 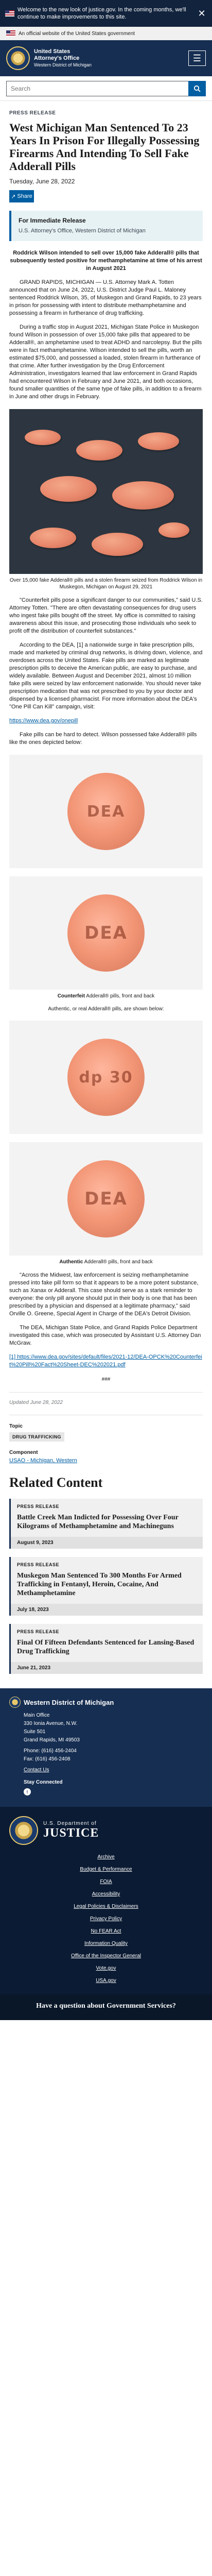 I want to click on seized-pills-photo, so click(x=106, y=491).